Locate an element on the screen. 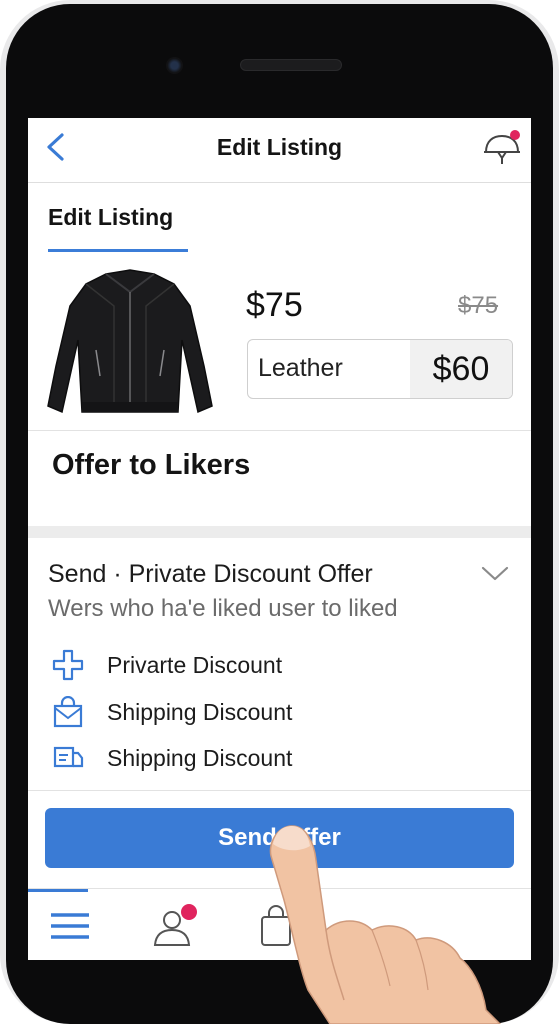 The image size is (559, 1024). truck-icon is located at coordinates (68, 757).